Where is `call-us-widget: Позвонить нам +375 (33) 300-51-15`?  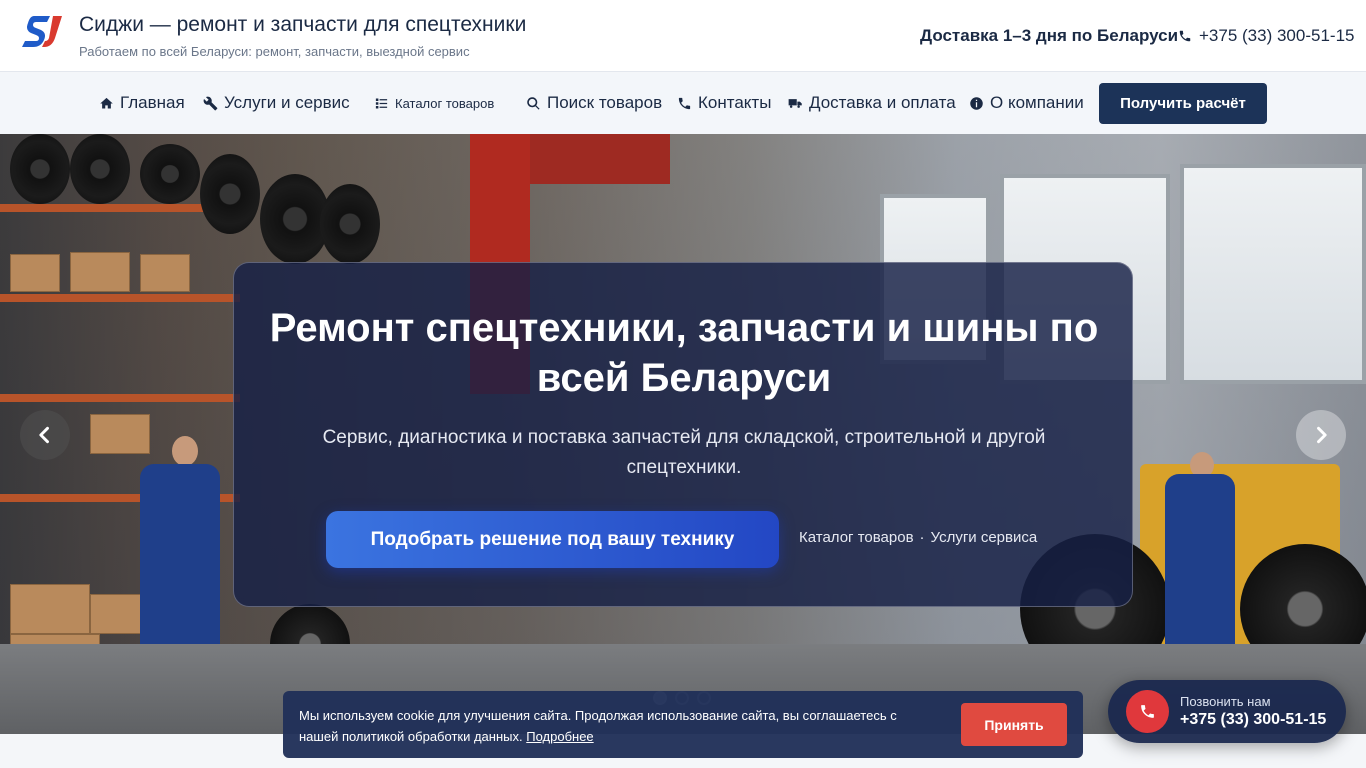
call-us-widget: Позвонить нам +375 (33) 300-51-15 is located at coordinates (1227, 711).